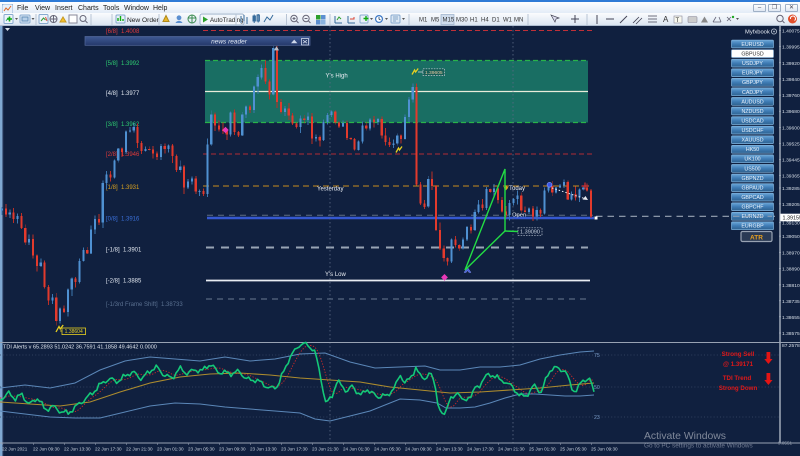 This screenshot has width=800, height=456. I want to click on svg-text: 23 Jun 13:30, so click(263, 449).